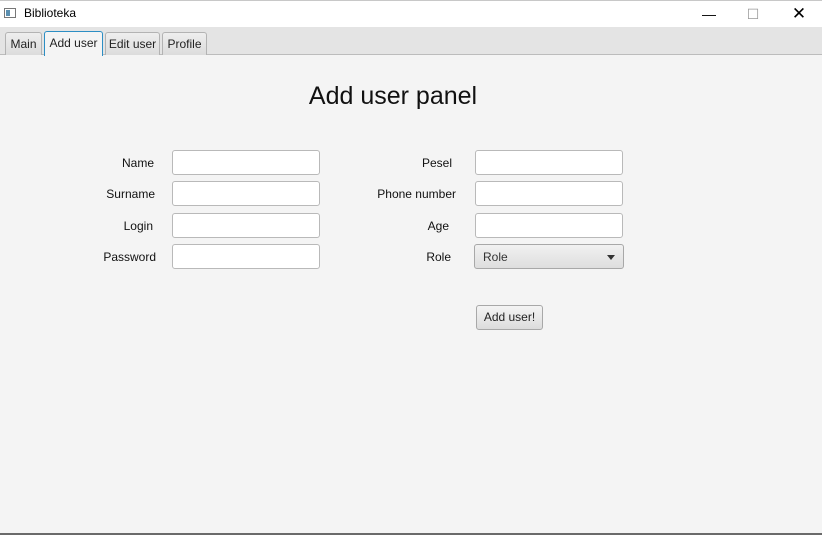 This screenshot has height=535, width=822. Describe the element at coordinates (438, 257) in the screenshot. I see `role-label: Role` at that location.